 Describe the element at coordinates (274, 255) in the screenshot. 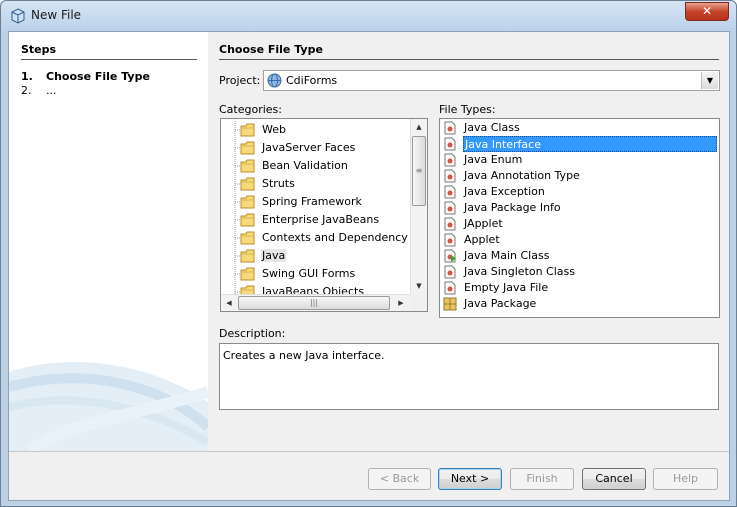

I see `category-label: Java` at that location.